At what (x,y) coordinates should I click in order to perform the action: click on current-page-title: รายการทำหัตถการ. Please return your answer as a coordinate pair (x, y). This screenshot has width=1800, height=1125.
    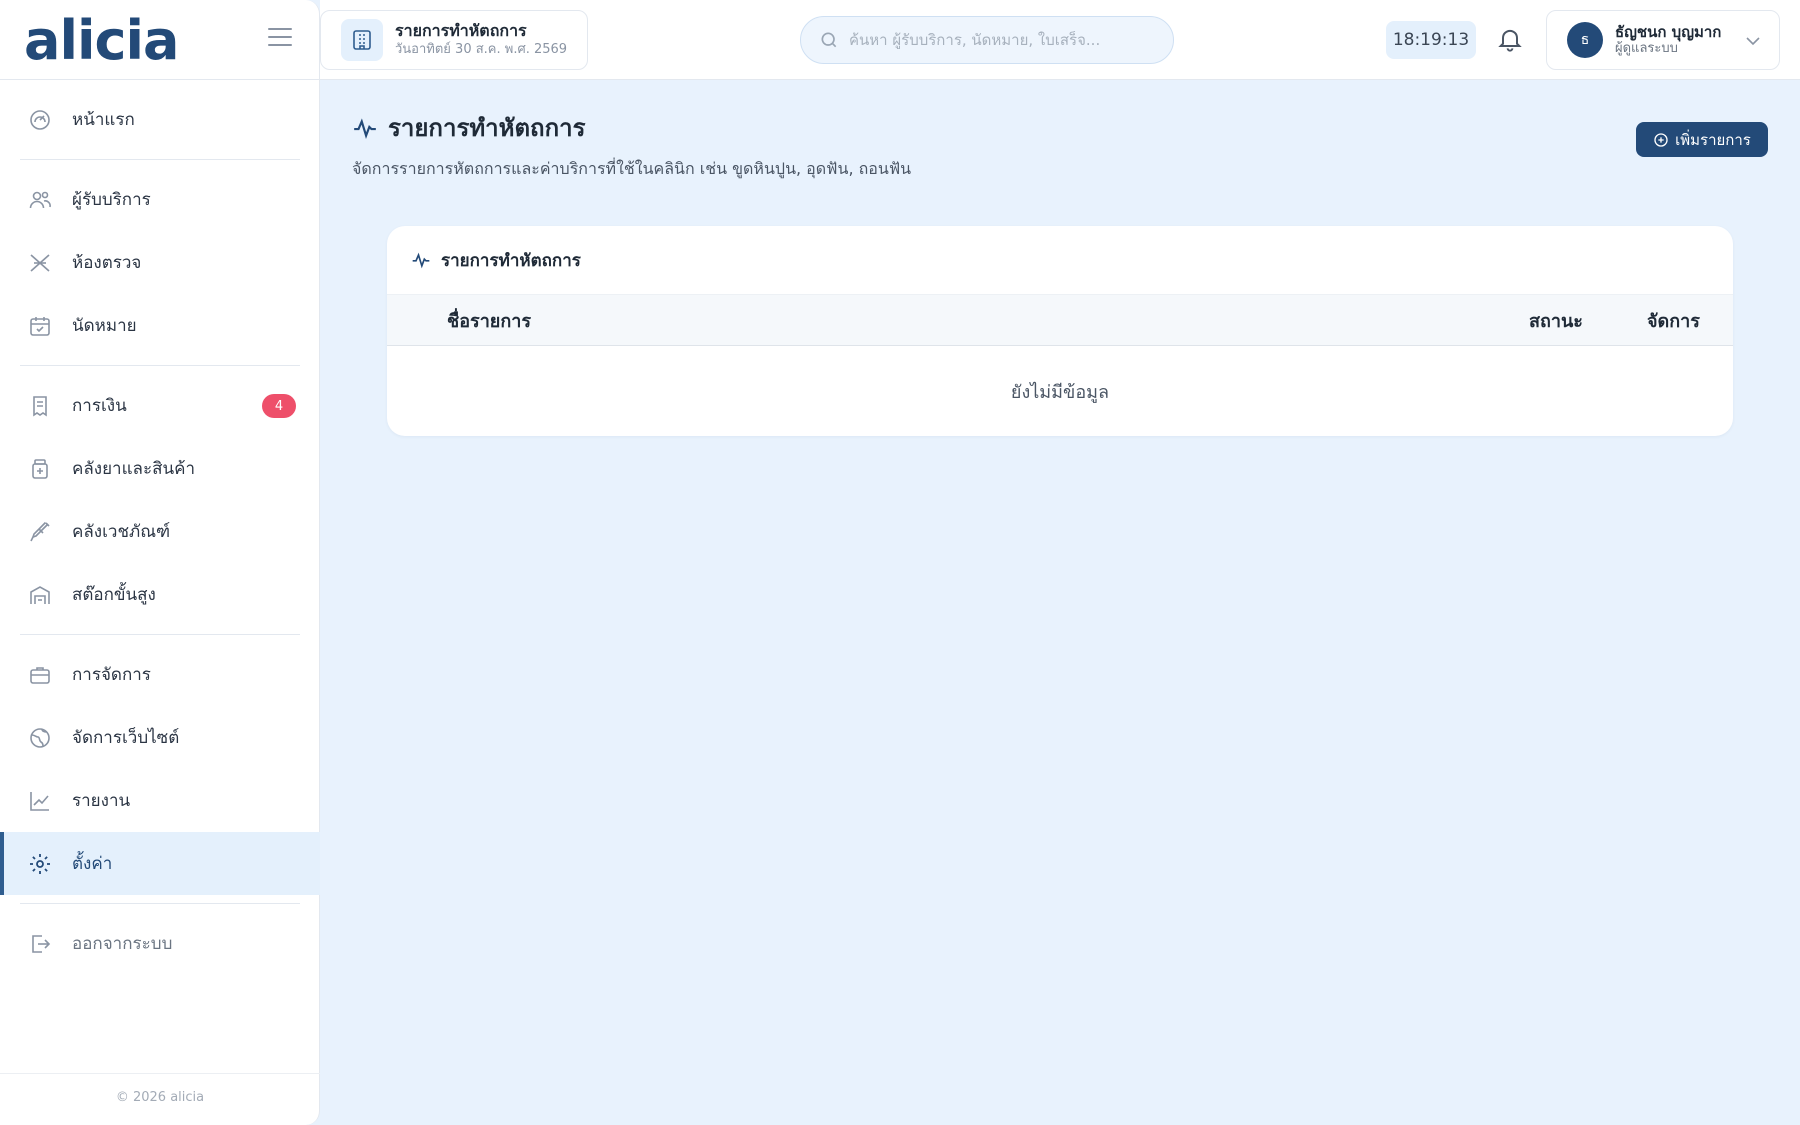
    Looking at the image, I should click on (461, 30).